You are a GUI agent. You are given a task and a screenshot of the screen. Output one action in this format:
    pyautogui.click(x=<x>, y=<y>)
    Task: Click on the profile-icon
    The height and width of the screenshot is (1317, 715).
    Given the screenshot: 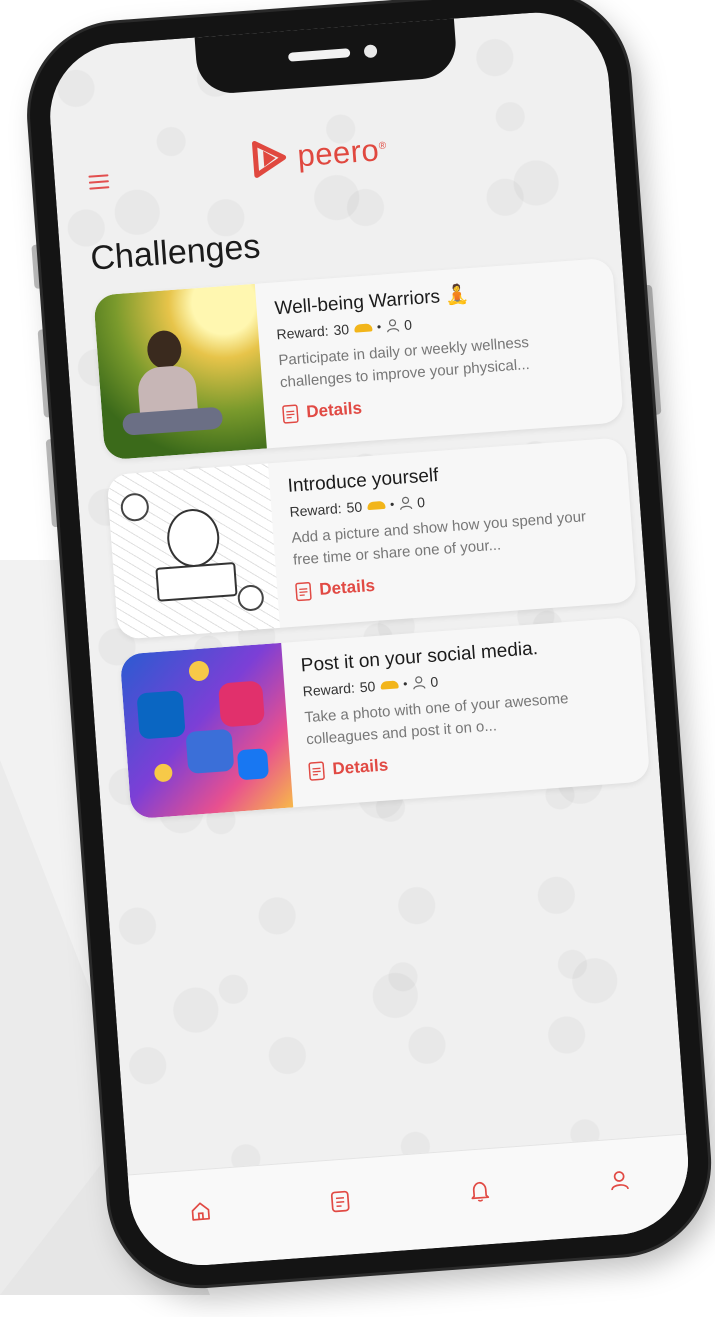 What is the action you would take?
    pyautogui.click(x=620, y=1180)
    